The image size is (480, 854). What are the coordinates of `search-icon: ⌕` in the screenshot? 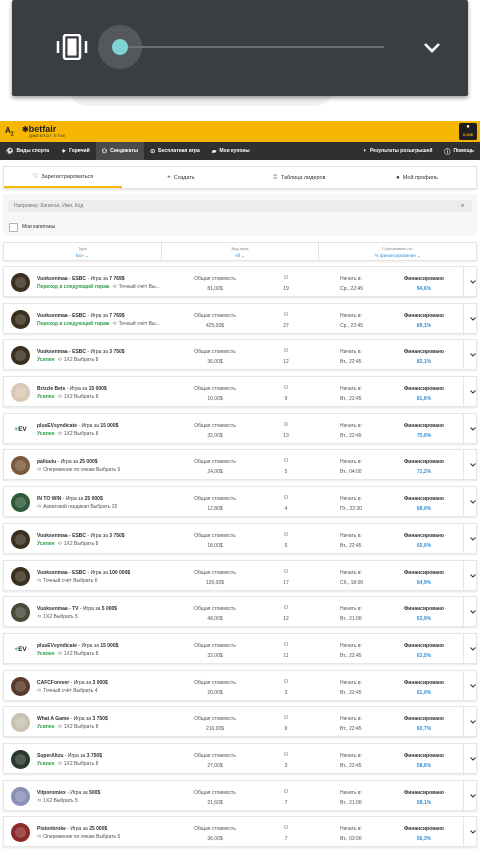 It's located at (462, 206).